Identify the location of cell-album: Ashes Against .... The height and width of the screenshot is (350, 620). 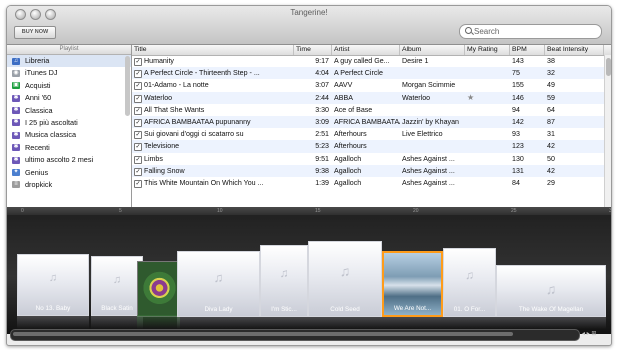
(428, 170).